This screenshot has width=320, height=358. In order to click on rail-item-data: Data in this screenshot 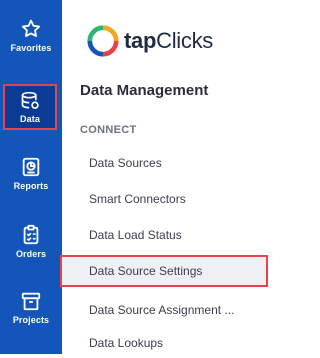, I will do `click(30, 107)`.